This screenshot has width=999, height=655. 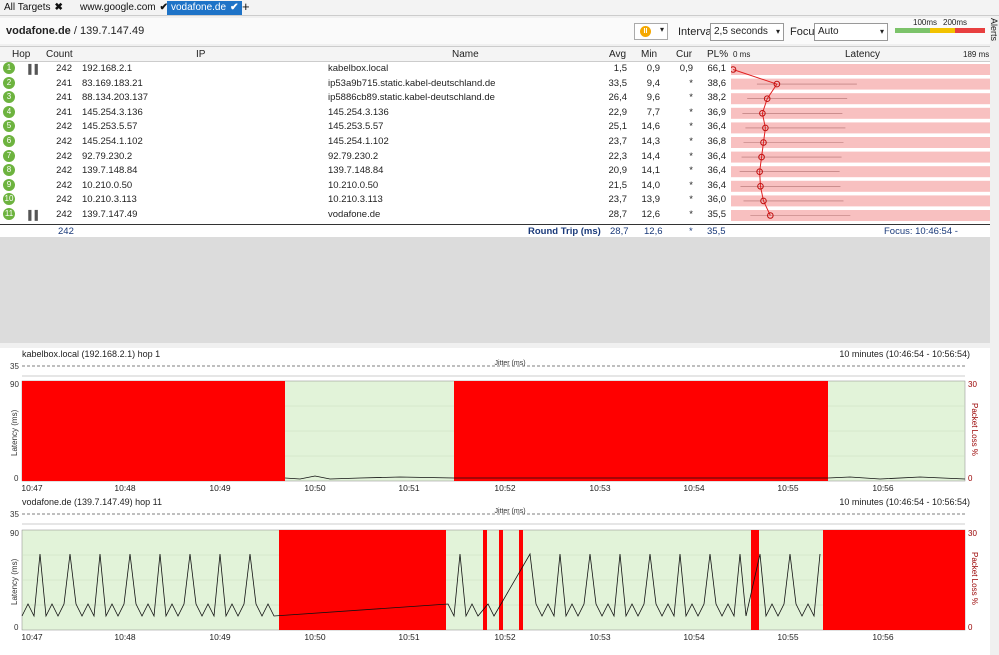 I want to click on legend-warn-bar, so click(x=942, y=30).